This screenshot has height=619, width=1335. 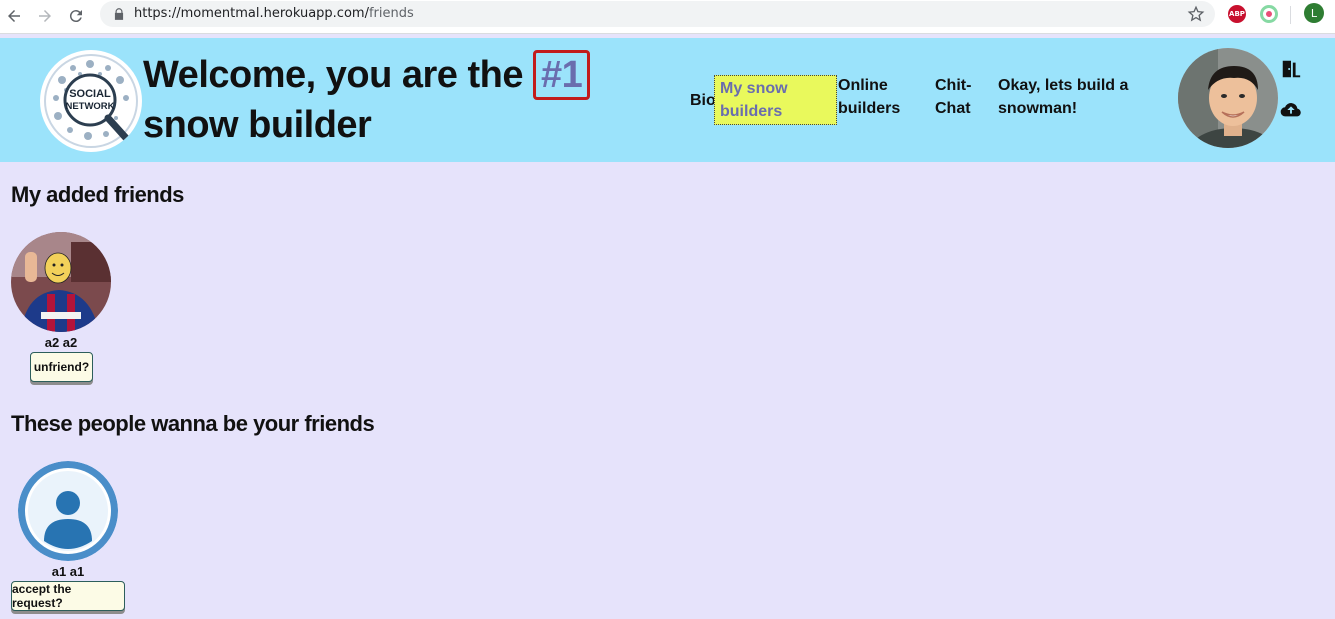 What do you see at coordinates (193, 423) in the screenshot?
I see `friend-requests-title: These people wanna be your friends` at bounding box center [193, 423].